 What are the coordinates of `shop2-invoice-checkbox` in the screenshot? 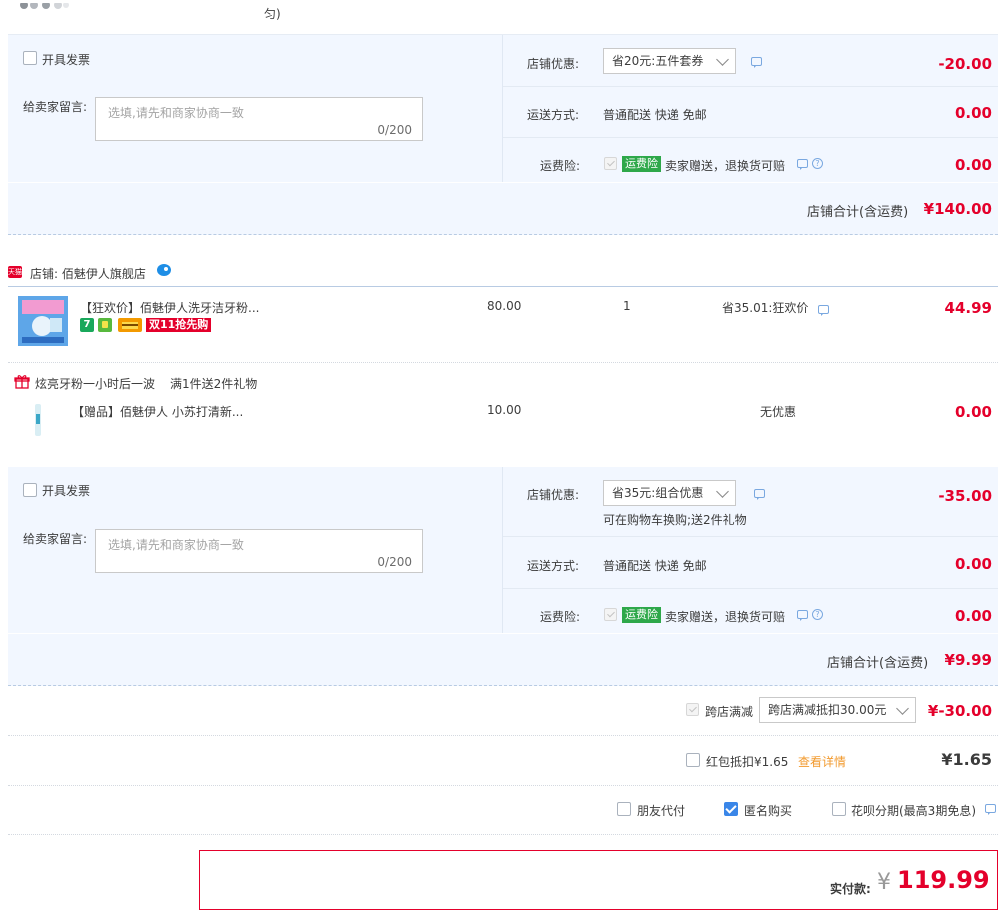 It's located at (30, 490).